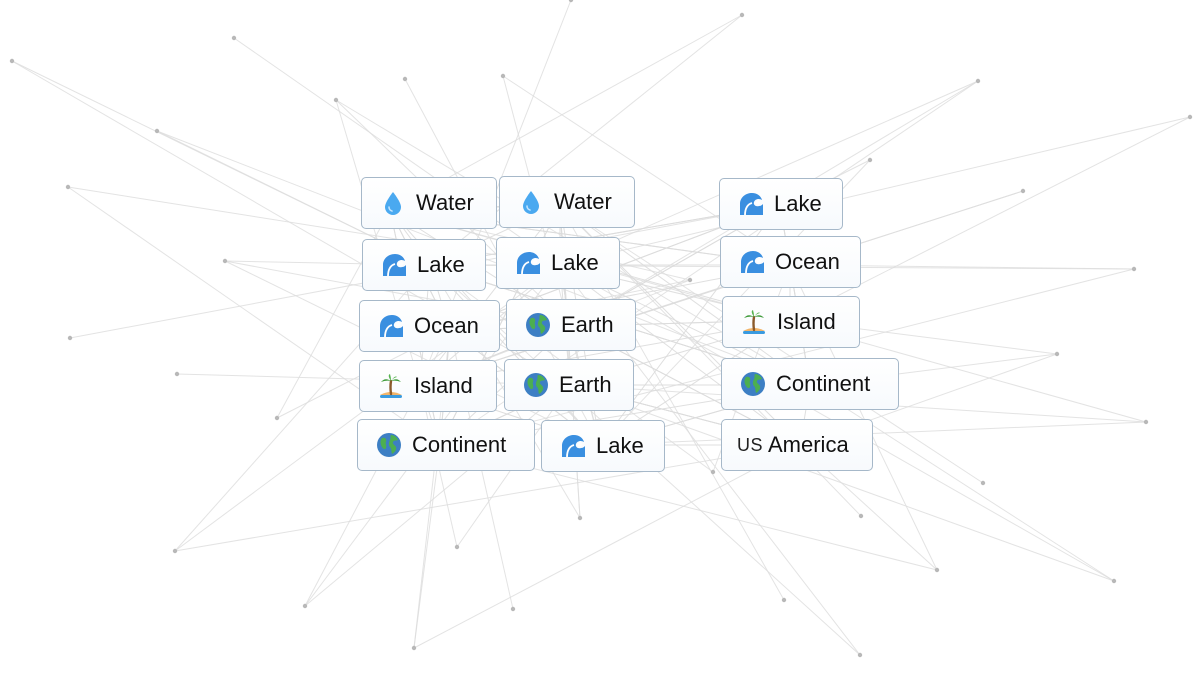 This screenshot has width=1200, height=675. I want to click on element-label: America, so click(808, 444).